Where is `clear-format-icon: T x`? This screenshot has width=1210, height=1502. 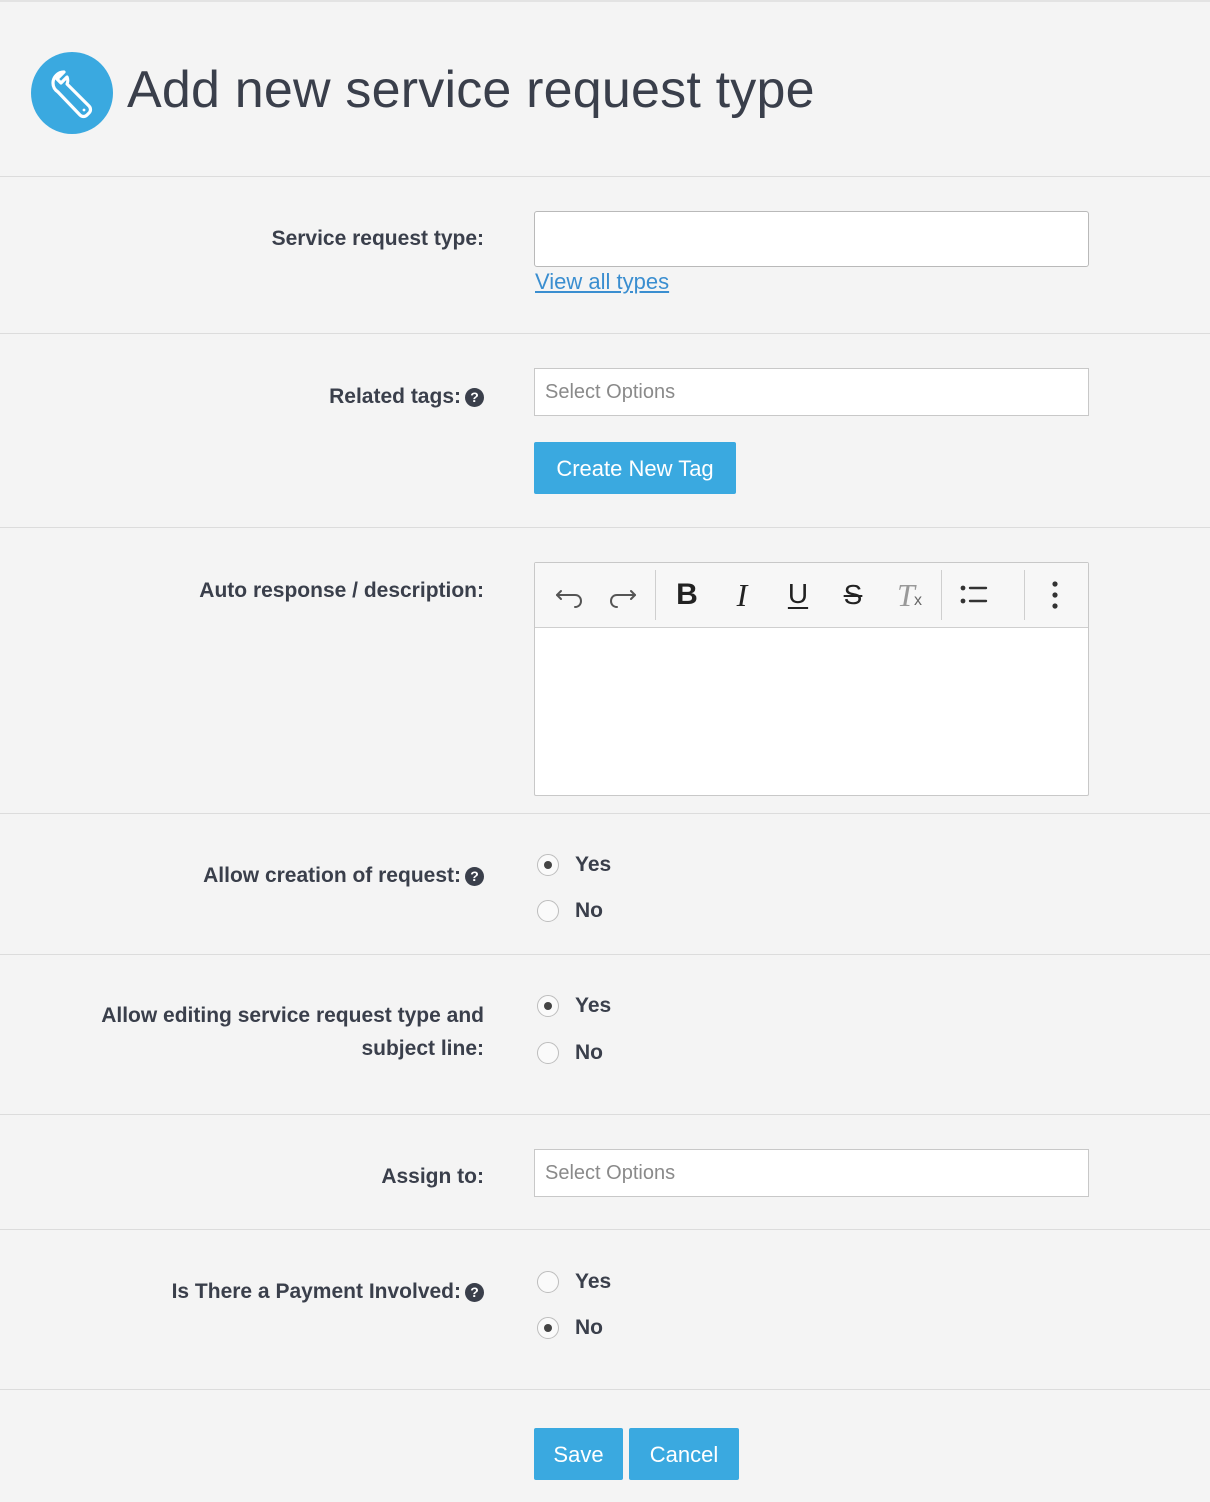 clear-format-icon: T x is located at coordinates (909, 595).